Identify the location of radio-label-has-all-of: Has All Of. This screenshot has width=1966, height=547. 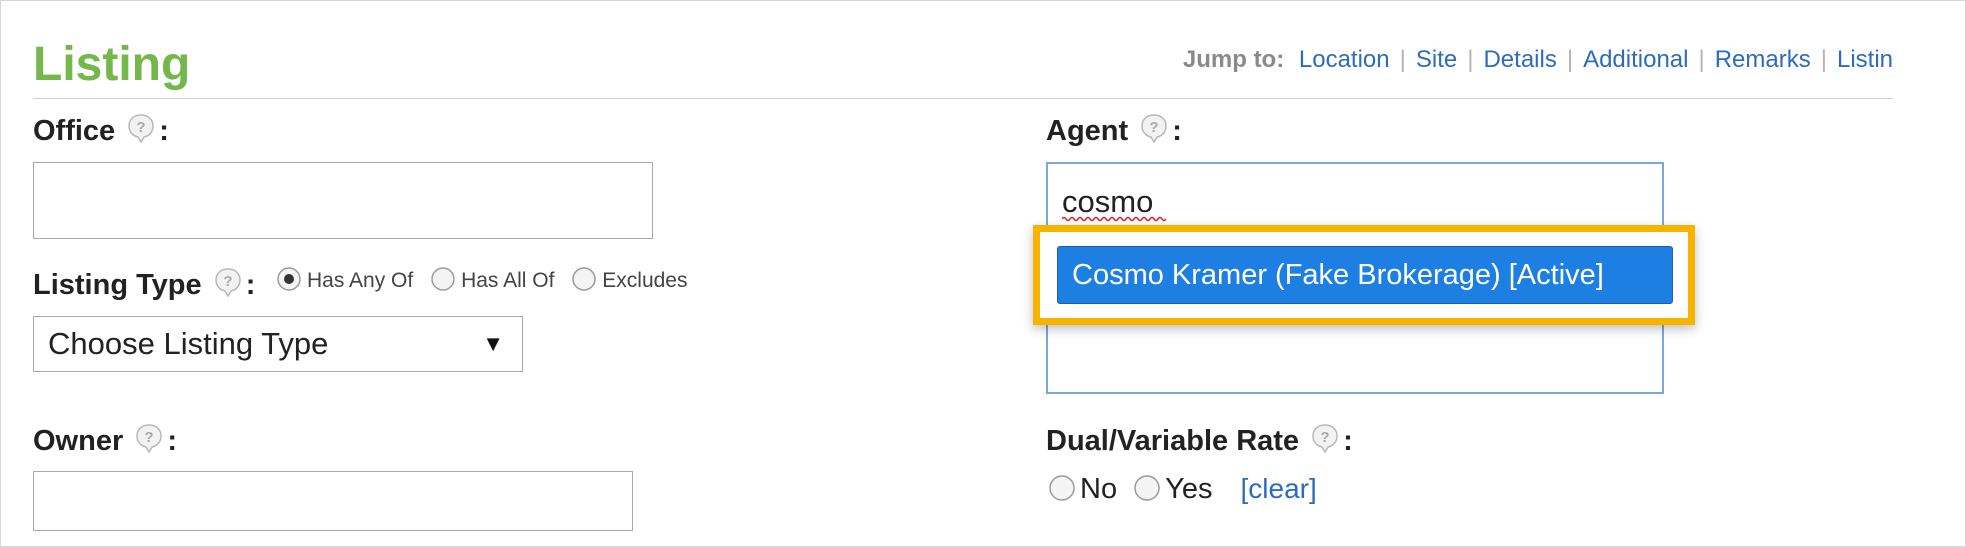
(508, 280).